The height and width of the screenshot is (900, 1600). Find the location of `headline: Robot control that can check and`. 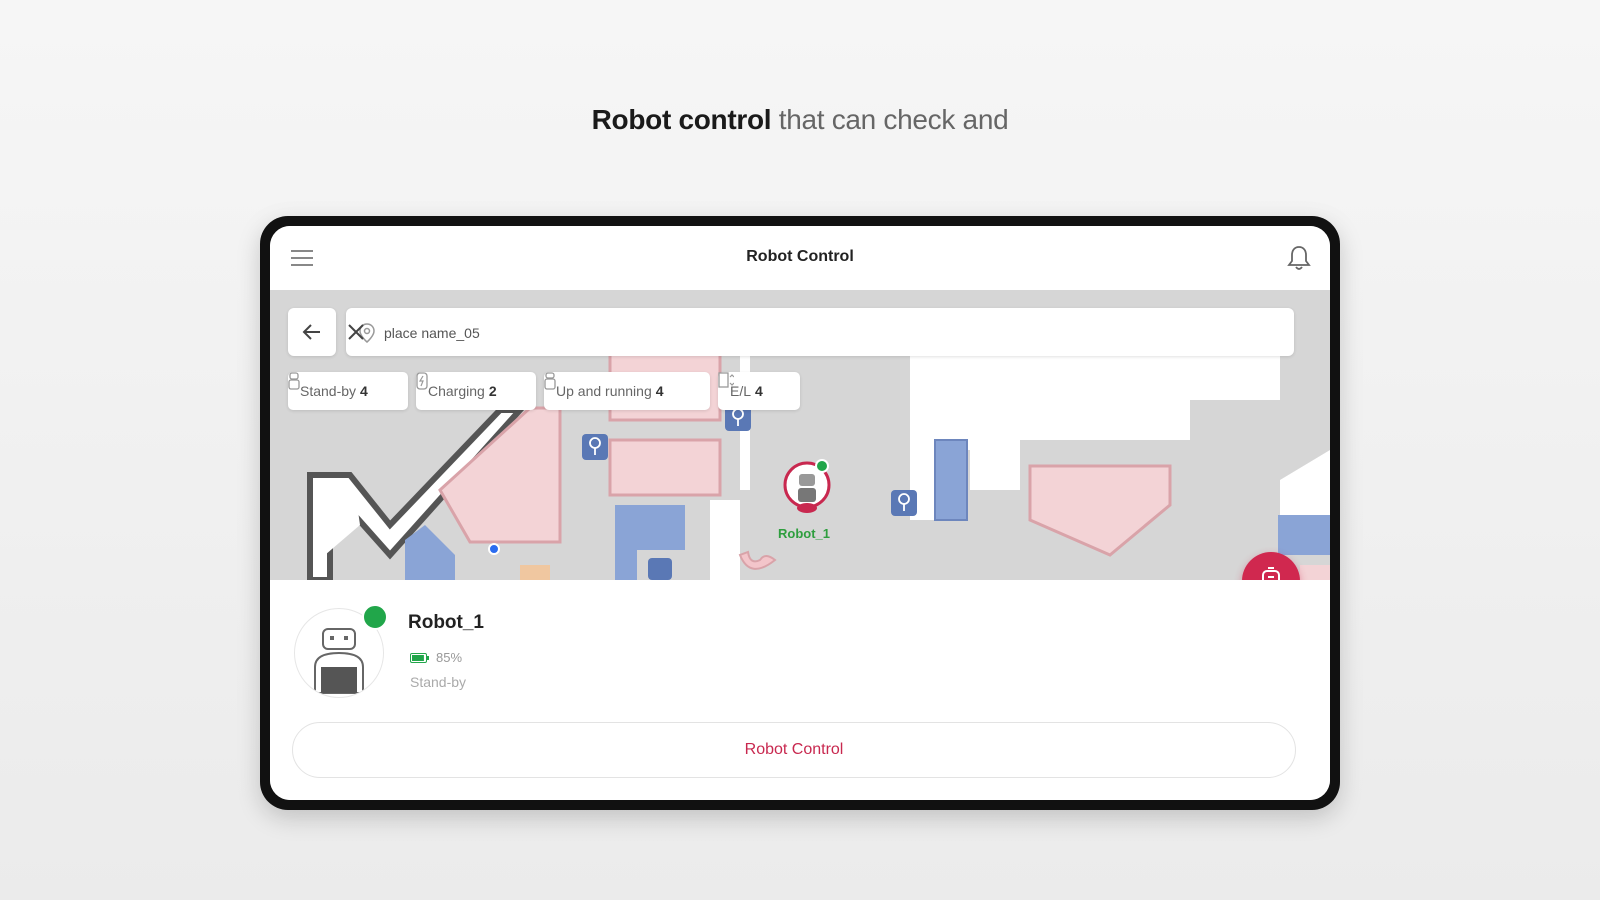

headline: Robot control that can check and is located at coordinates (800, 120).